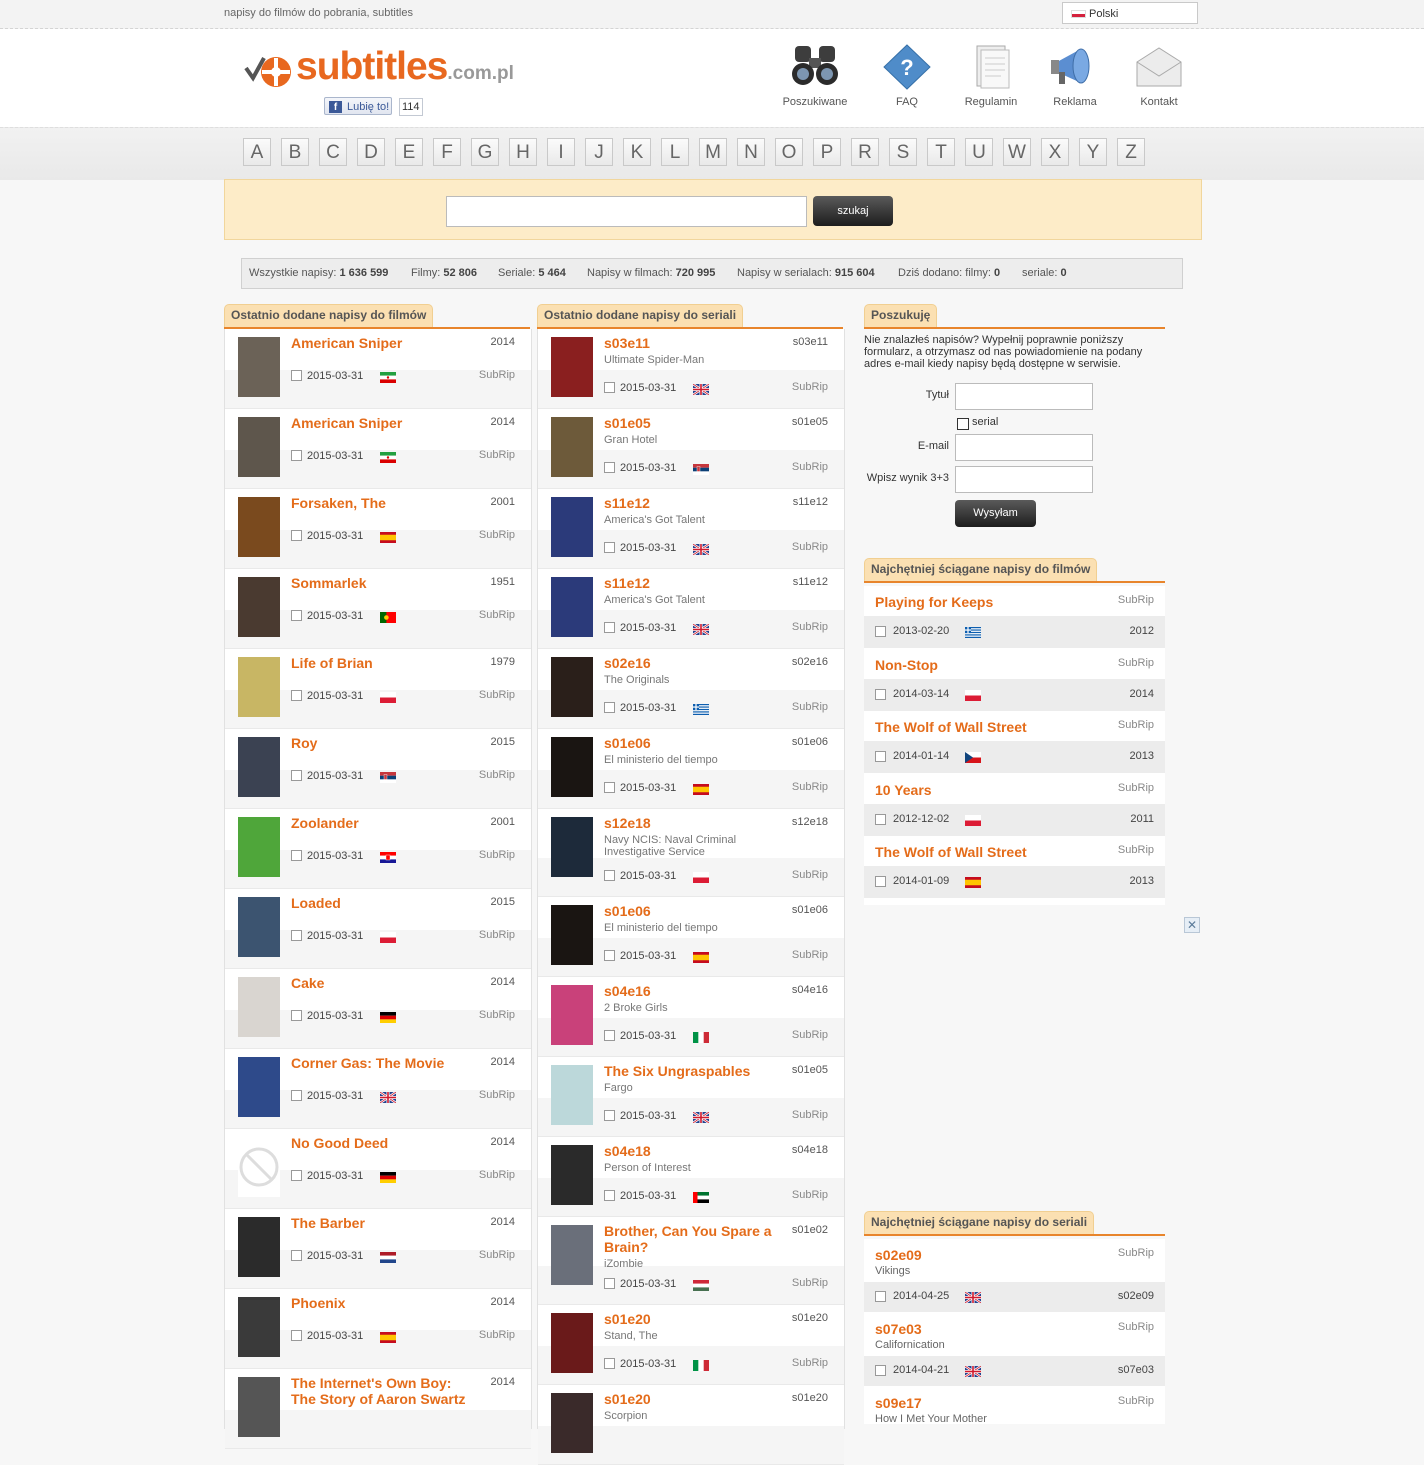  I want to click on film-title: Cake, so click(307, 983).